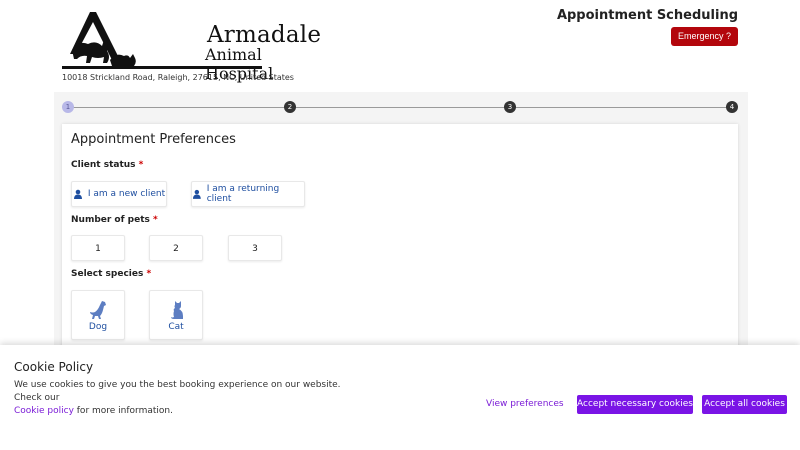  What do you see at coordinates (98, 310) in the screenshot?
I see `dog-icon` at bounding box center [98, 310].